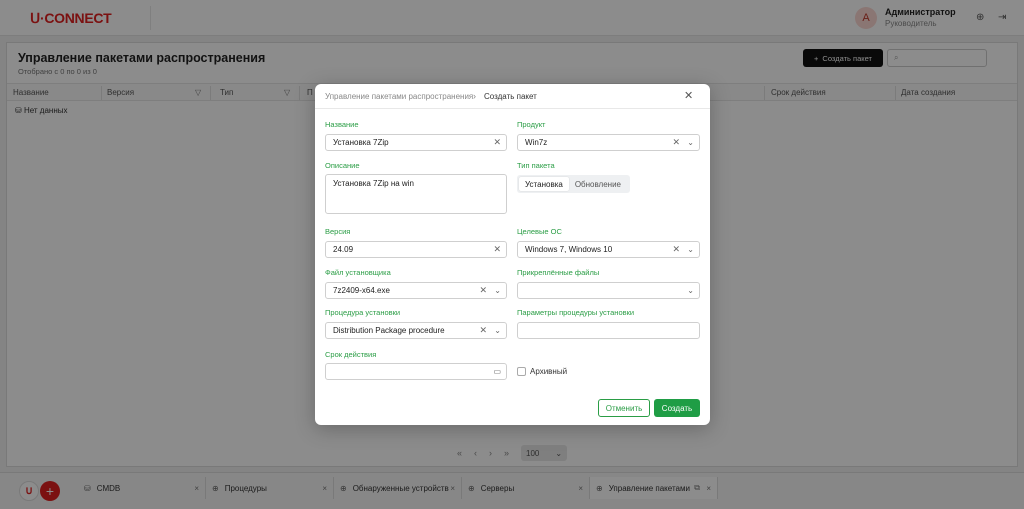  What do you see at coordinates (342, 165) in the screenshot?
I see `description-label: Описание` at bounding box center [342, 165].